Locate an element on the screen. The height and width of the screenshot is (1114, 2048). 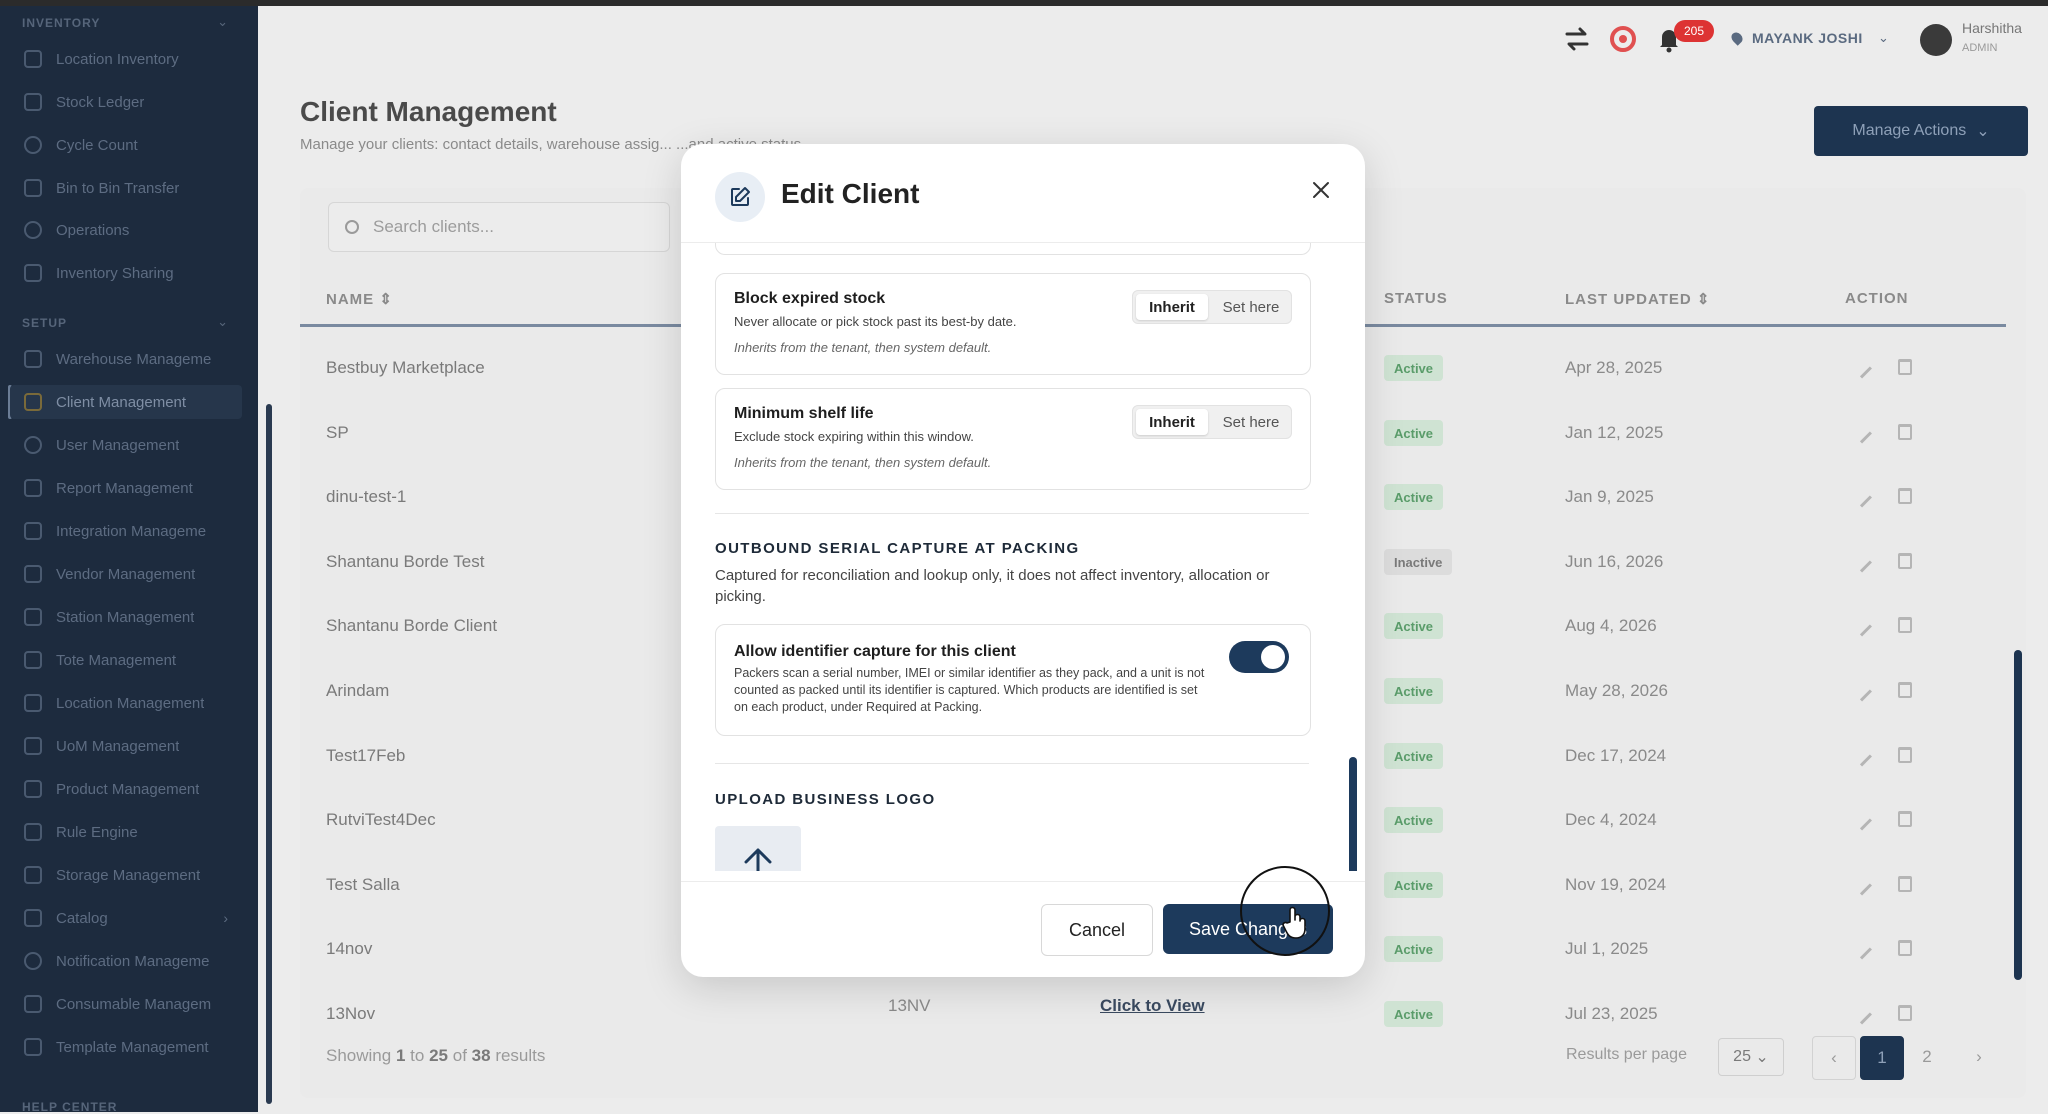
modal-header: Edit Client is located at coordinates (1023, 193).